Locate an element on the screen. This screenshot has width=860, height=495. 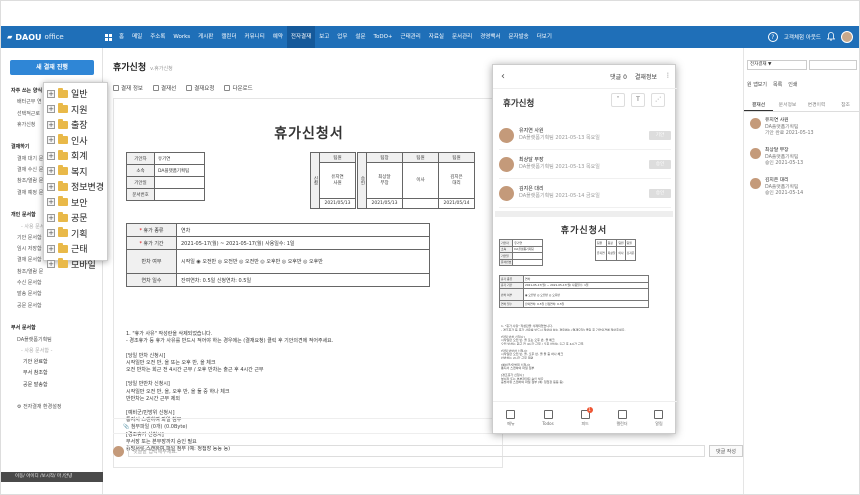
detail-value: 2021-05-17(월) ~ 2021-05-17(월) 사용일수: 1일 is located at coordinates (303, 243).